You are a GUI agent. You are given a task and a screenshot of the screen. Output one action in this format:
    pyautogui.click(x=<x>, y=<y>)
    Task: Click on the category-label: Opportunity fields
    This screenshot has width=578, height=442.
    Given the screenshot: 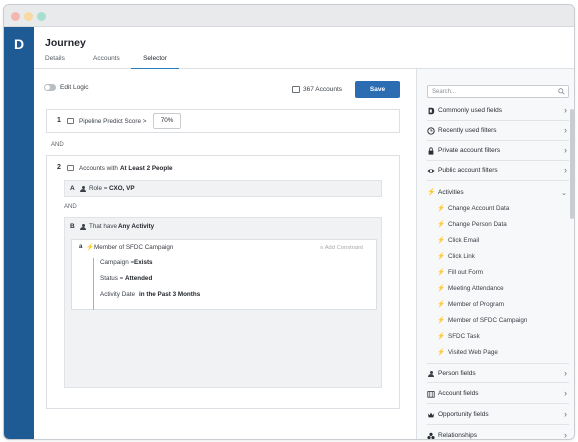 What is the action you would take?
    pyautogui.click(x=463, y=414)
    